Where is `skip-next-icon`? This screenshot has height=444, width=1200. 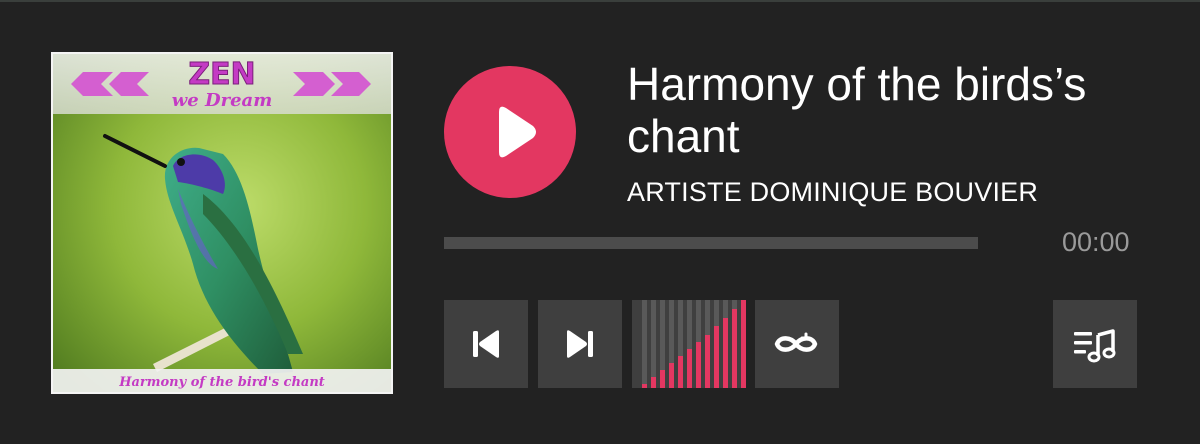 skip-next-icon is located at coordinates (580, 344).